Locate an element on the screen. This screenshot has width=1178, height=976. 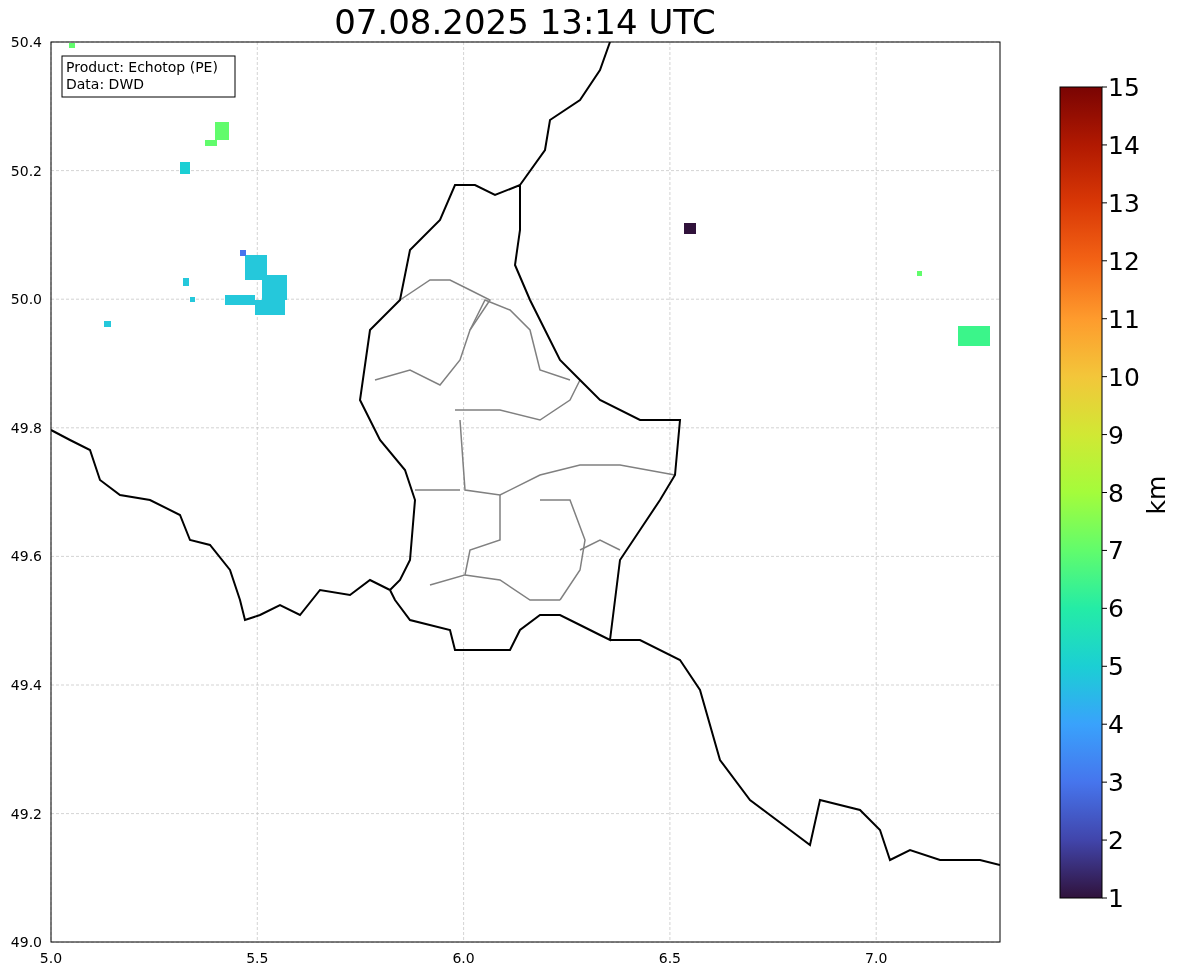
colorbar-tick-label: 3 is located at coordinates (1116, 783).